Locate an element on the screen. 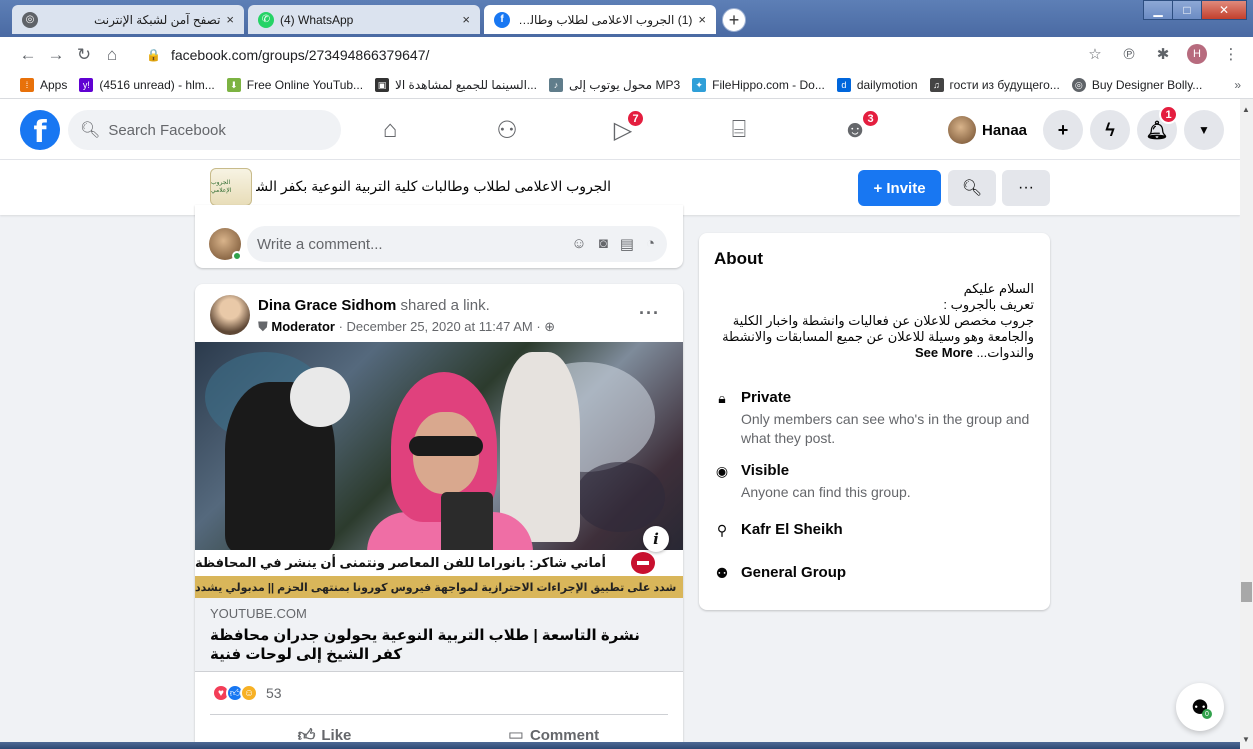  new-tab-button: + is located at coordinates (734, 20).